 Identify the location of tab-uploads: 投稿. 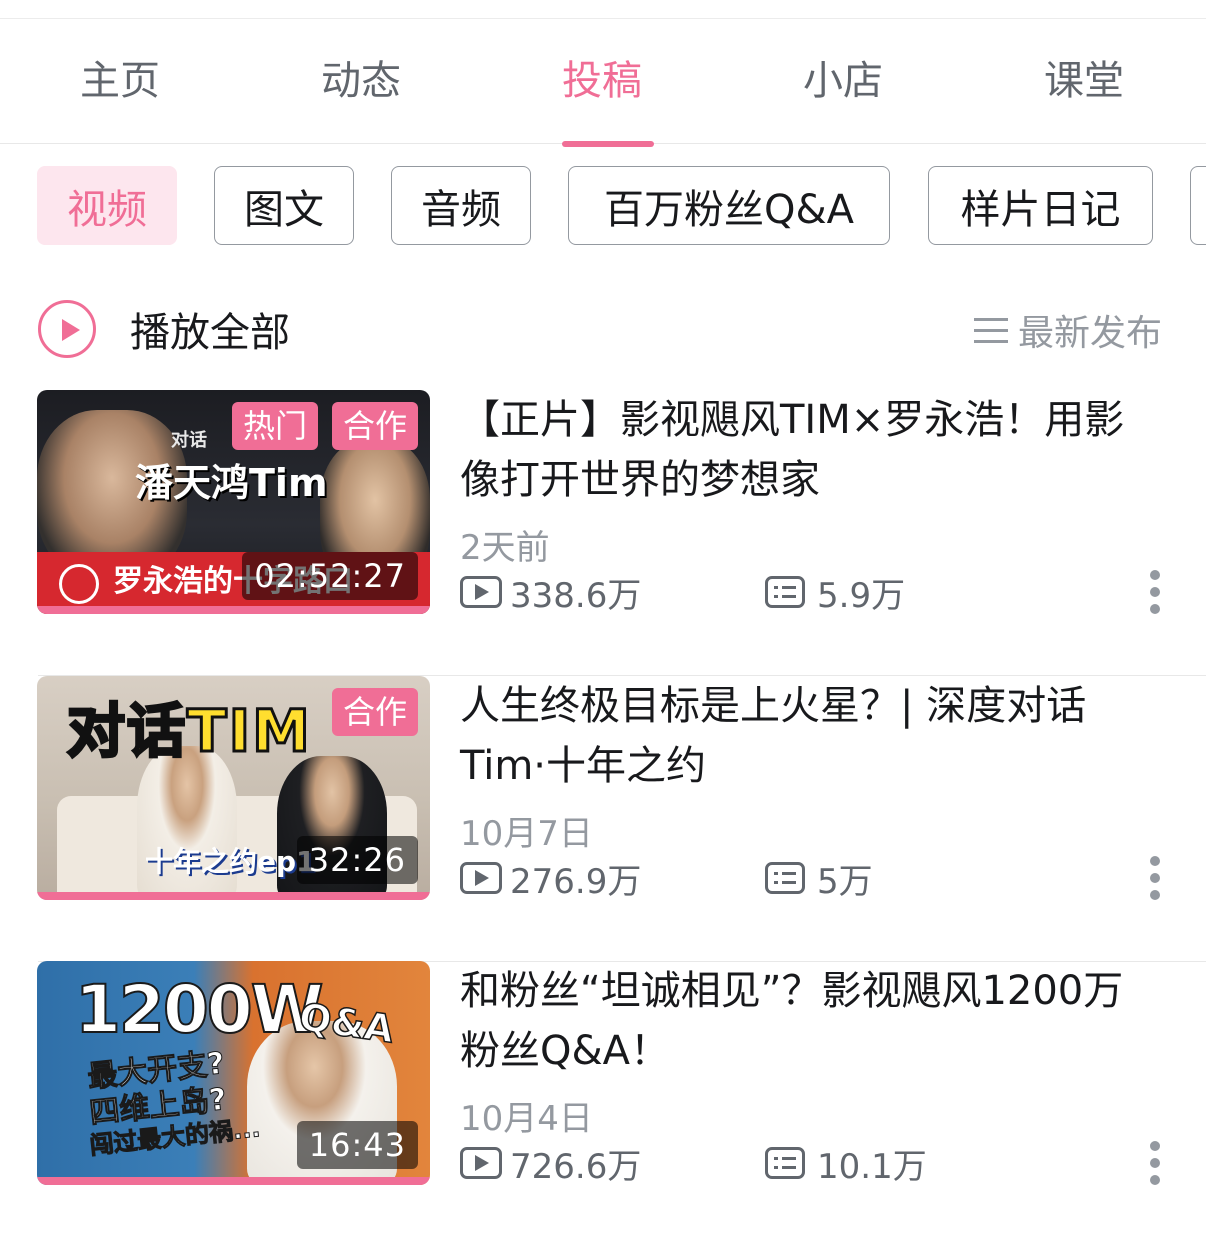
(602, 100).